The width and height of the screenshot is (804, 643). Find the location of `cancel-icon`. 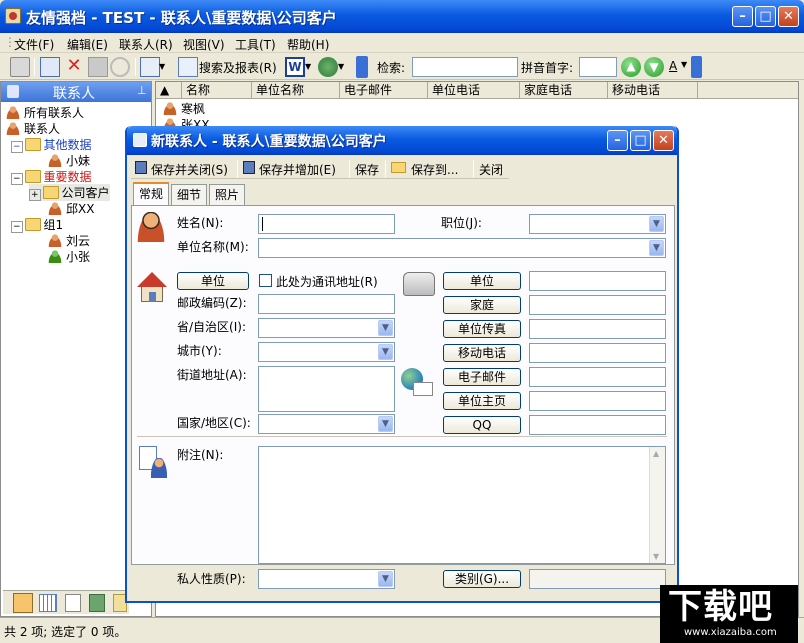

cancel-icon is located at coordinates (120, 67).